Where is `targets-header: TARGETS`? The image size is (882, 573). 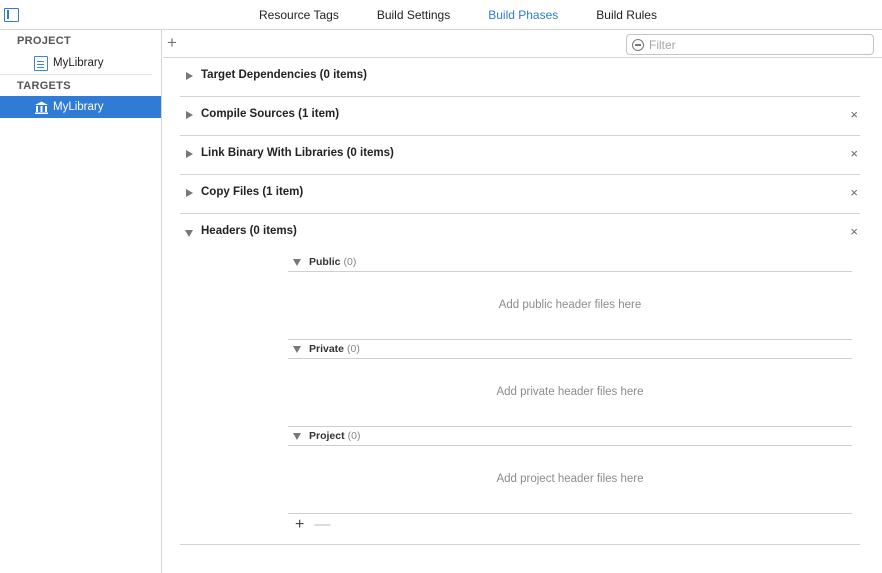
targets-header: TARGETS is located at coordinates (76, 85).